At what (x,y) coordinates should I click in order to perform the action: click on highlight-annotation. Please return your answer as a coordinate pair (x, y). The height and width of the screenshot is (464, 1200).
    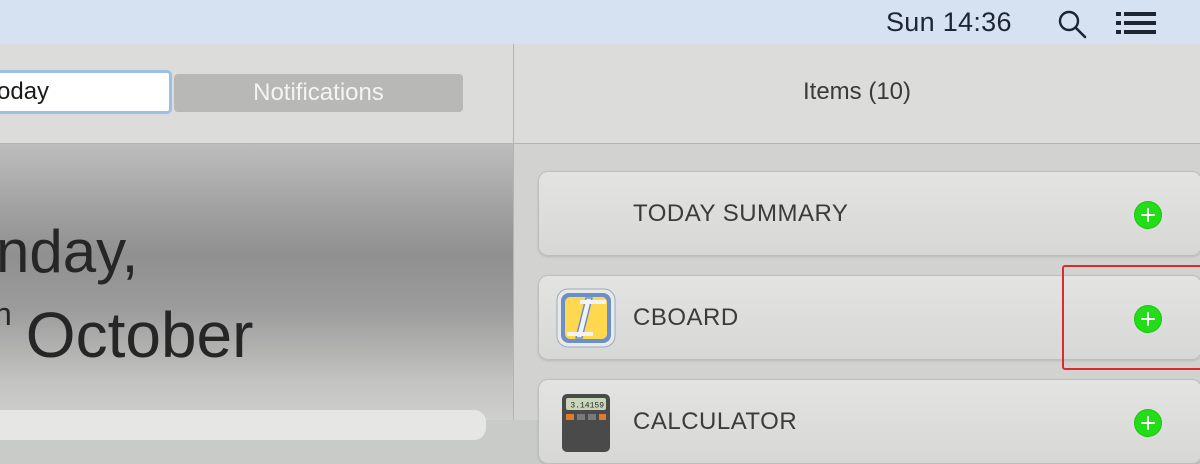
    Looking at the image, I should click on (1131, 317).